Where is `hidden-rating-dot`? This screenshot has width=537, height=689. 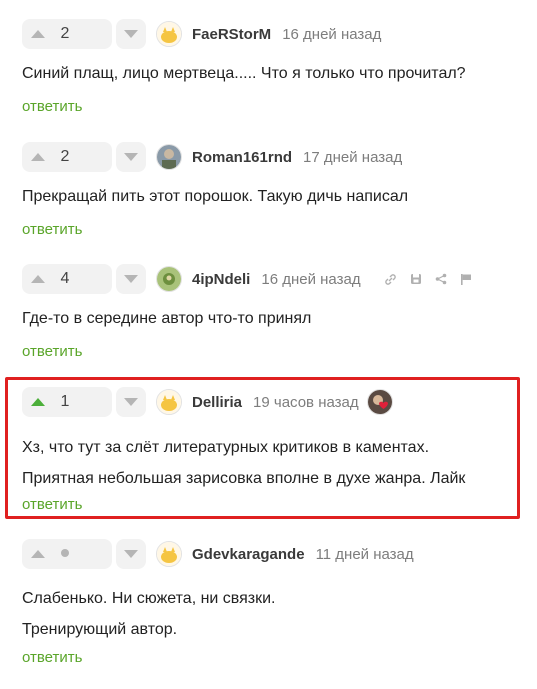
hidden-rating-dot is located at coordinates (65, 554).